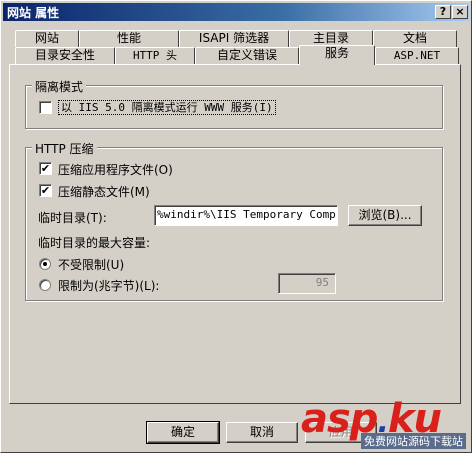 The width and height of the screenshot is (472, 453). What do you see at coordinates (129, 38) in the screenshot?
I see `tab-performance: 性能` at bounding box center [129, 38].